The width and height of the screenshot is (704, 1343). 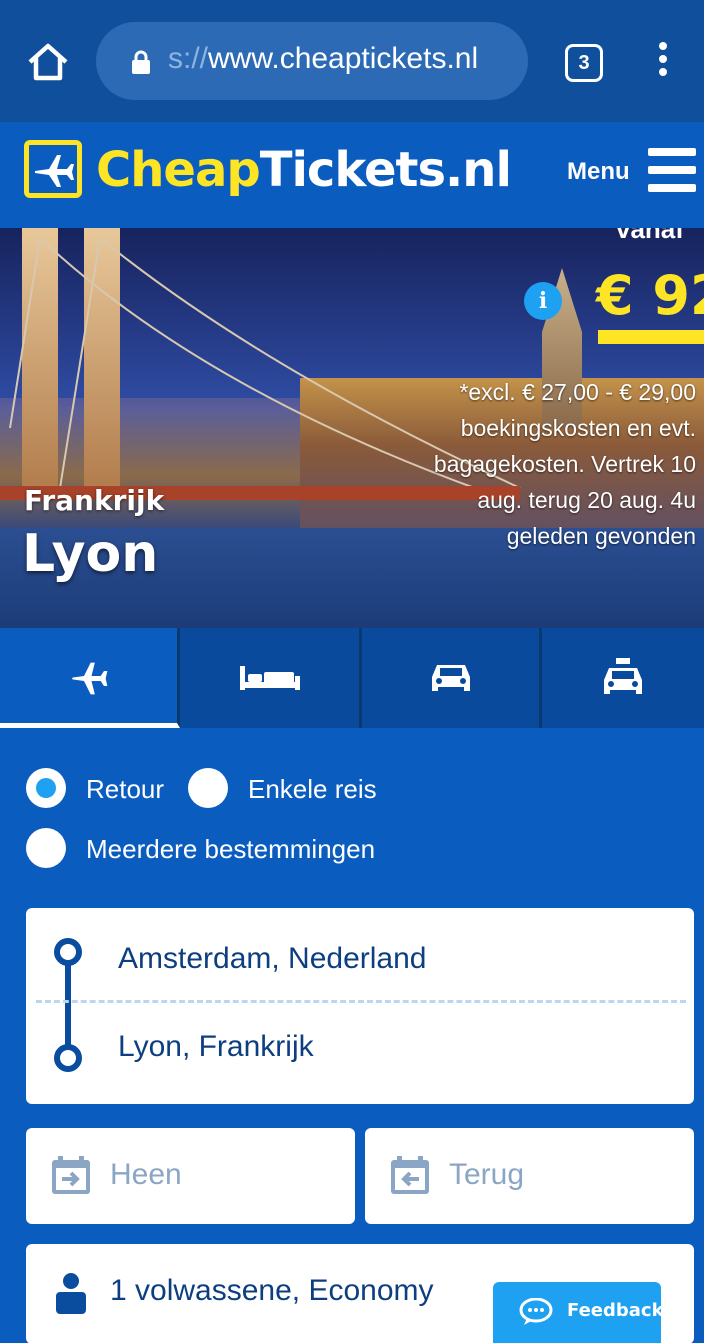 I want to click on taxi-icon, so click(x=623, y=676).